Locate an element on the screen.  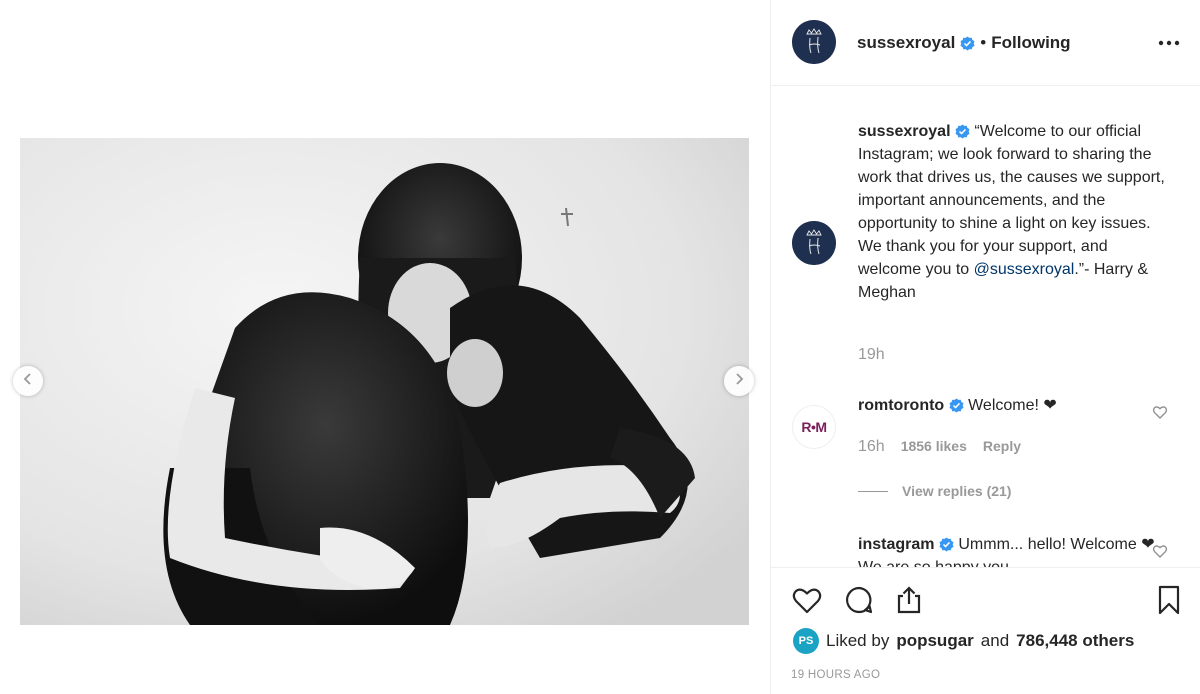
likes-summary: PS Liked by popsugar and 786,448 others is located at coordinates (963, 641).